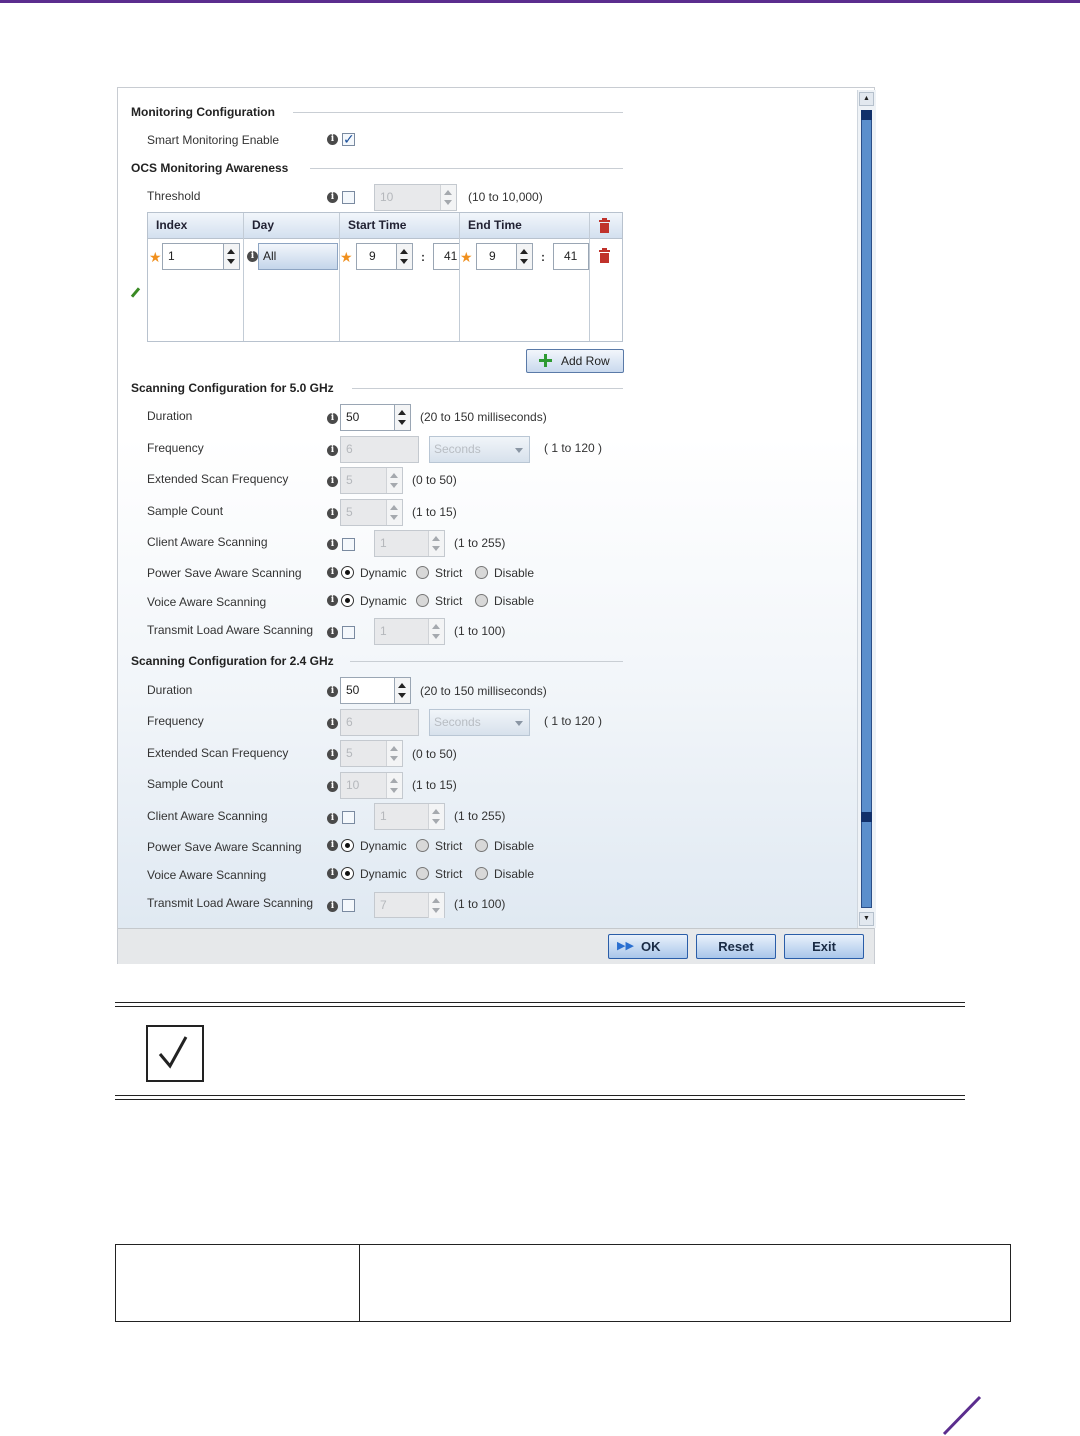 The image size is (1080, 1436). I want to click on exit-button: Exit, so click(824, 946).